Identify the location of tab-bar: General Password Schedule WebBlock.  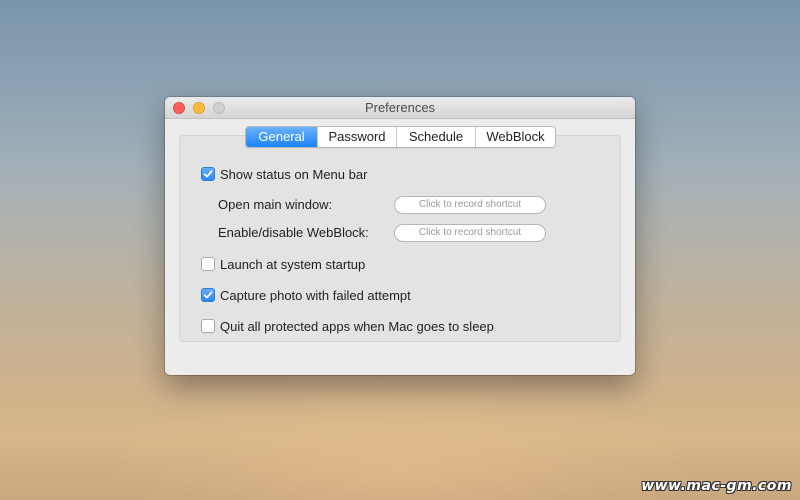
(400, 137).